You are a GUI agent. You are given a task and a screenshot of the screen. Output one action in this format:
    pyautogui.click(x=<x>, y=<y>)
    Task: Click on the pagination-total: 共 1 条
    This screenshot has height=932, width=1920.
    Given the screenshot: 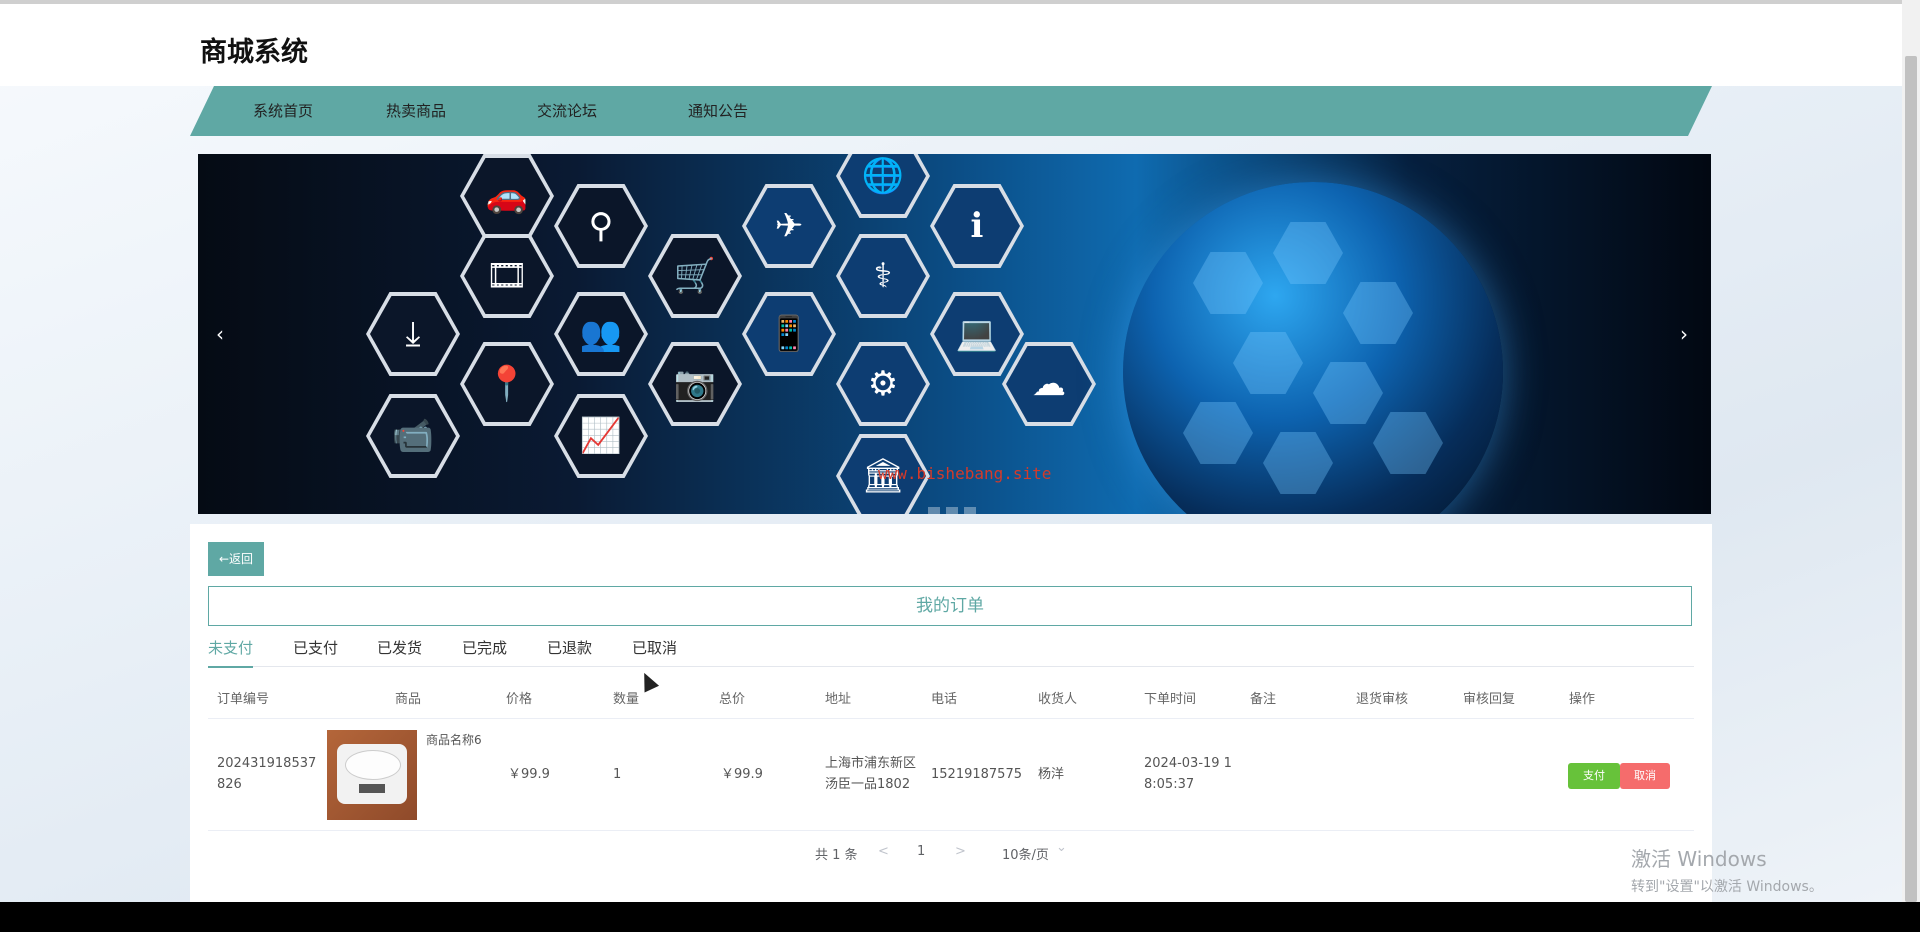 What is the action you would take?
    pyautogui.click(x=836, y=855)
    